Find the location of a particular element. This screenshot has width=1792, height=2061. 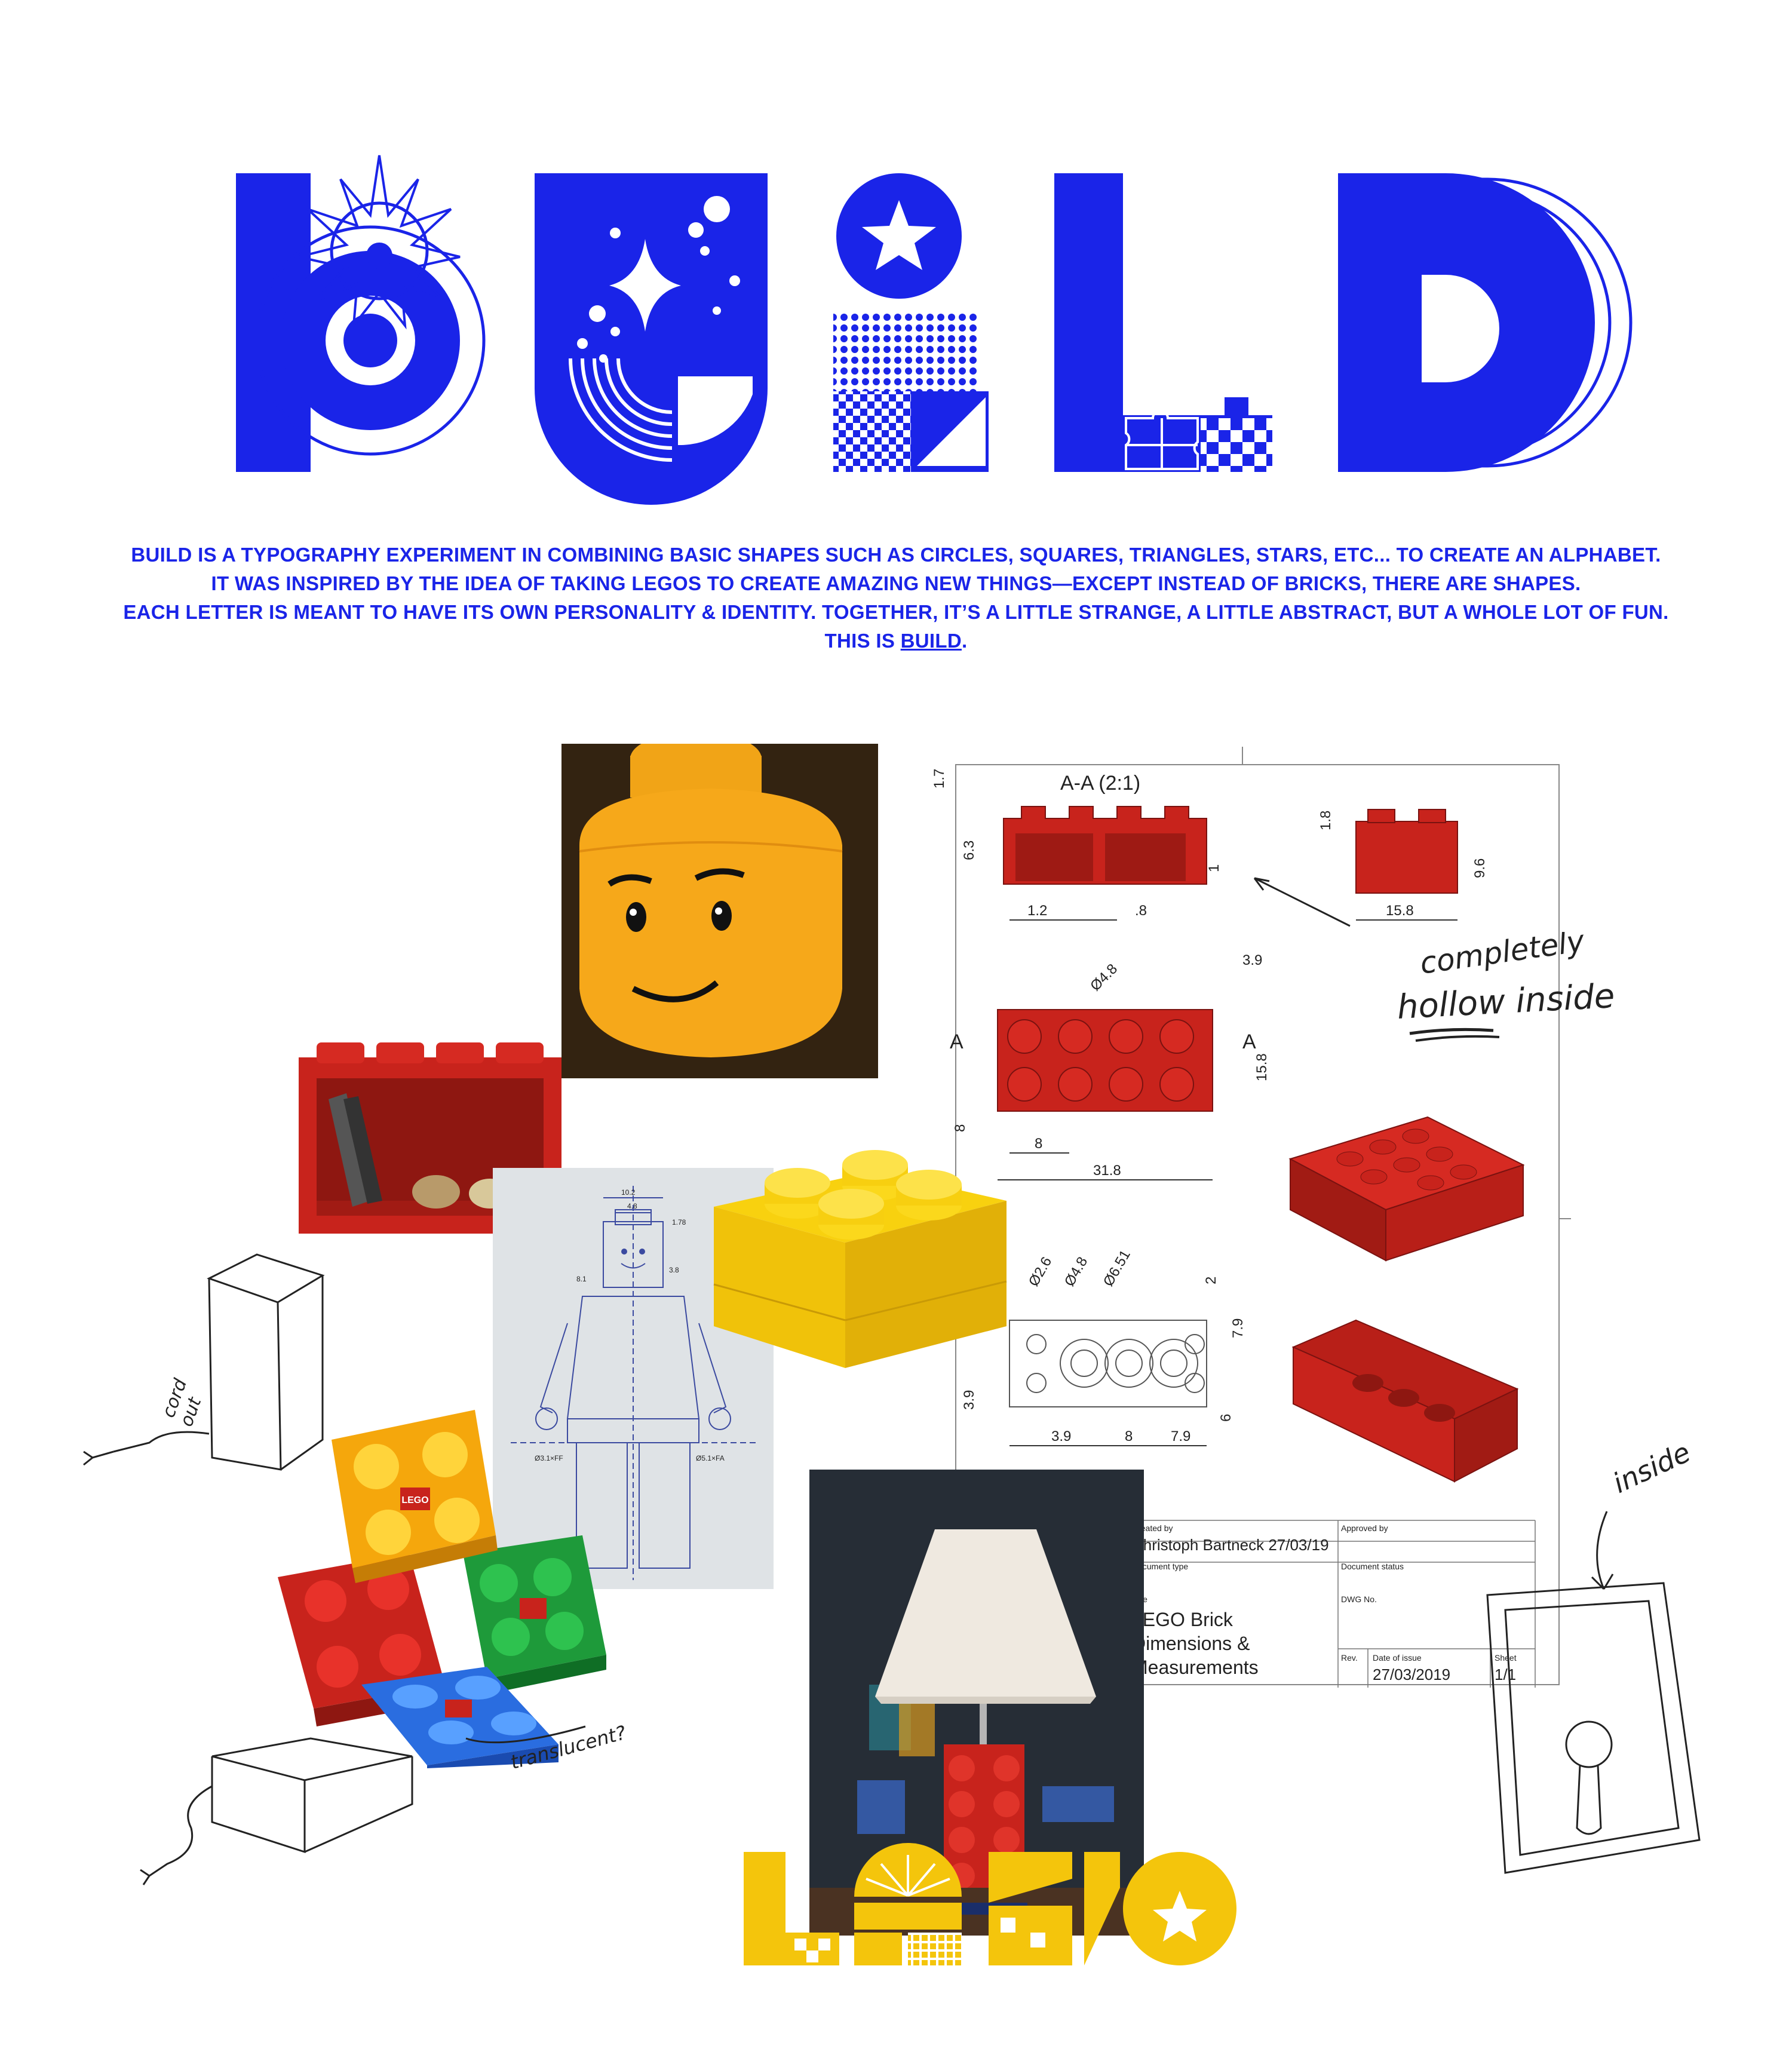

lego-wordmark-logo is located at coordinates (990, 1904).